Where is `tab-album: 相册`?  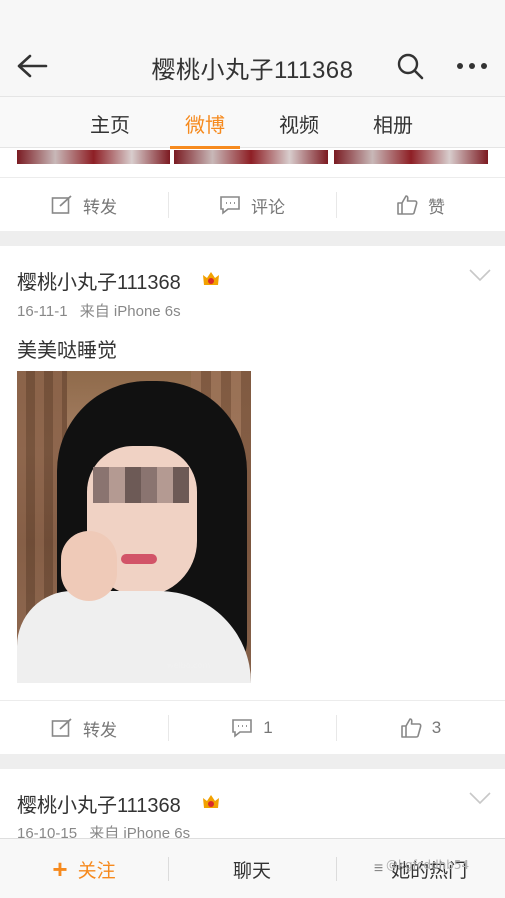
tab-album: 相册 is located at coordinates (393, 123).